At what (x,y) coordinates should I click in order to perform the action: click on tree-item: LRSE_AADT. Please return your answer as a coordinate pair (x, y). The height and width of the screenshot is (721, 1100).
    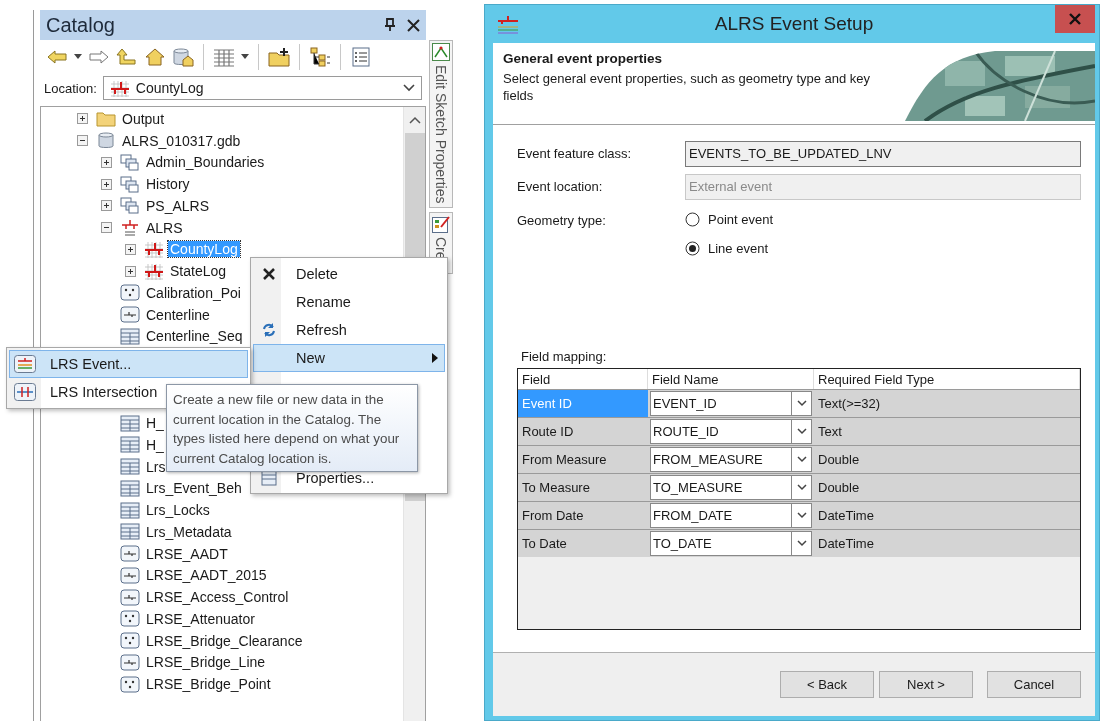
    Looking at the image, I should click on (187, 553).